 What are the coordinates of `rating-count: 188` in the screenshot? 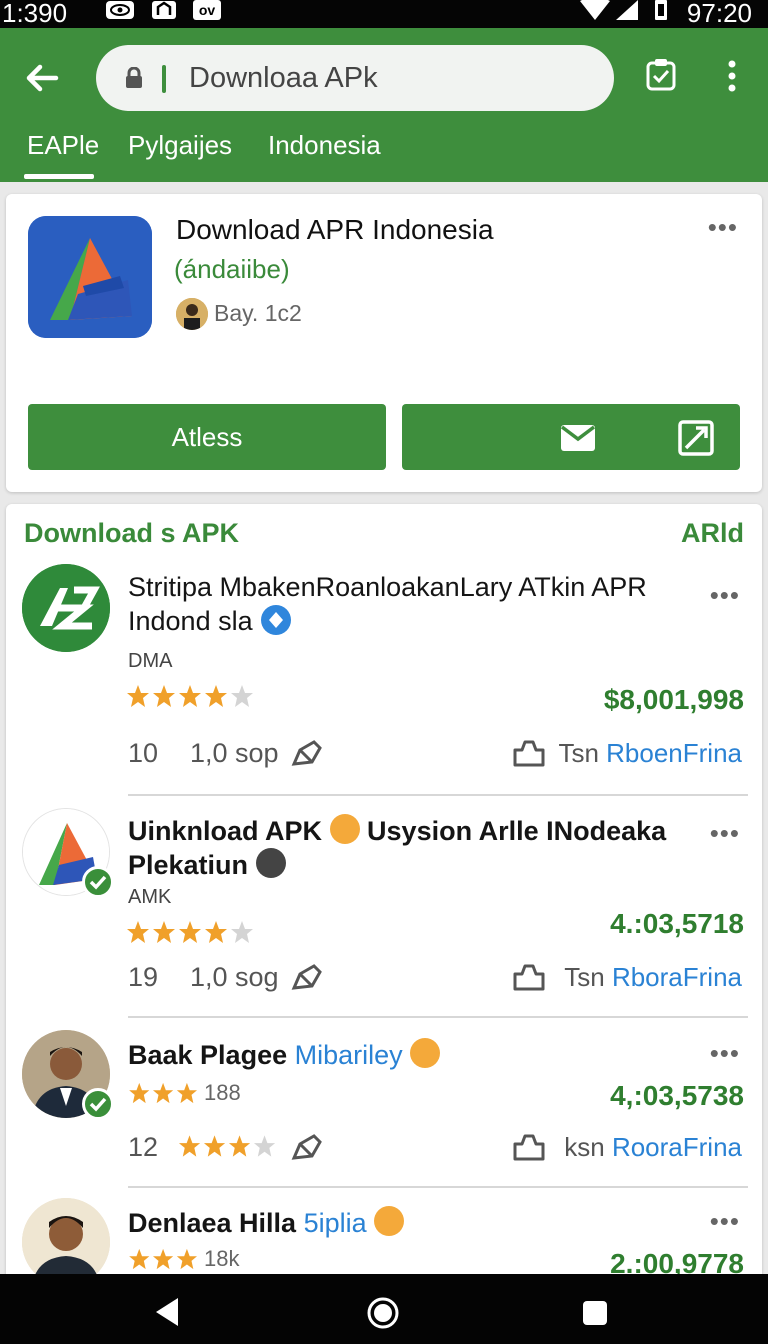 It's located at (222, 1092).